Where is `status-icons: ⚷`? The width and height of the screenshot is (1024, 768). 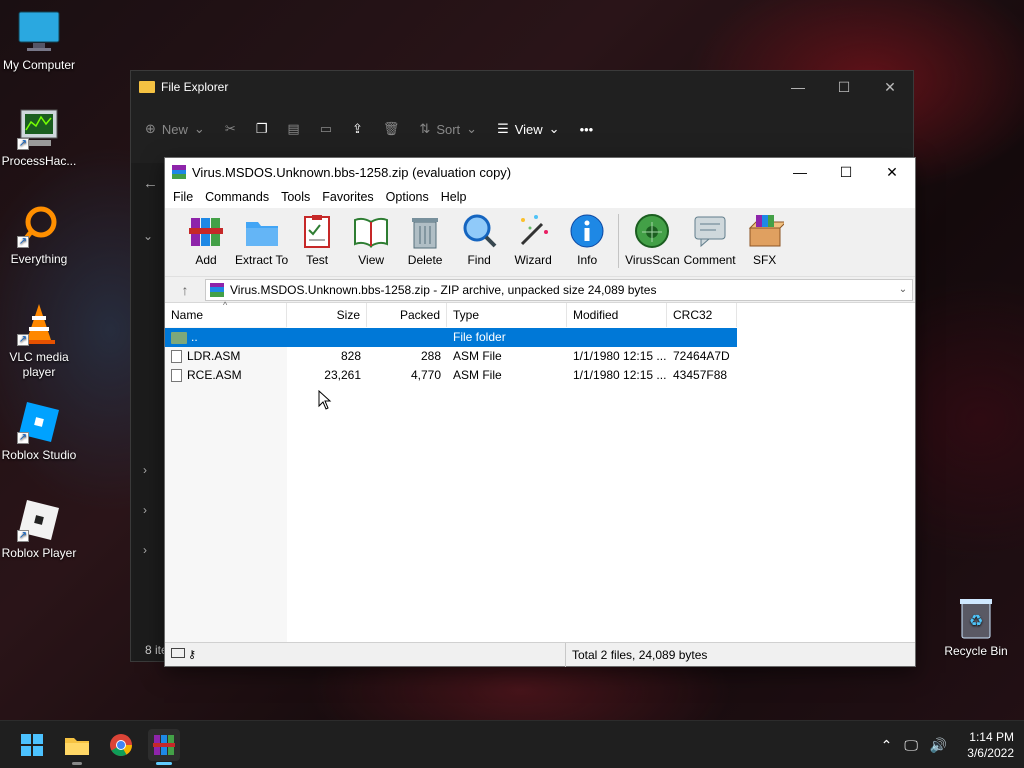 status-icons: ⚷ is located at coordinates (365, 654).